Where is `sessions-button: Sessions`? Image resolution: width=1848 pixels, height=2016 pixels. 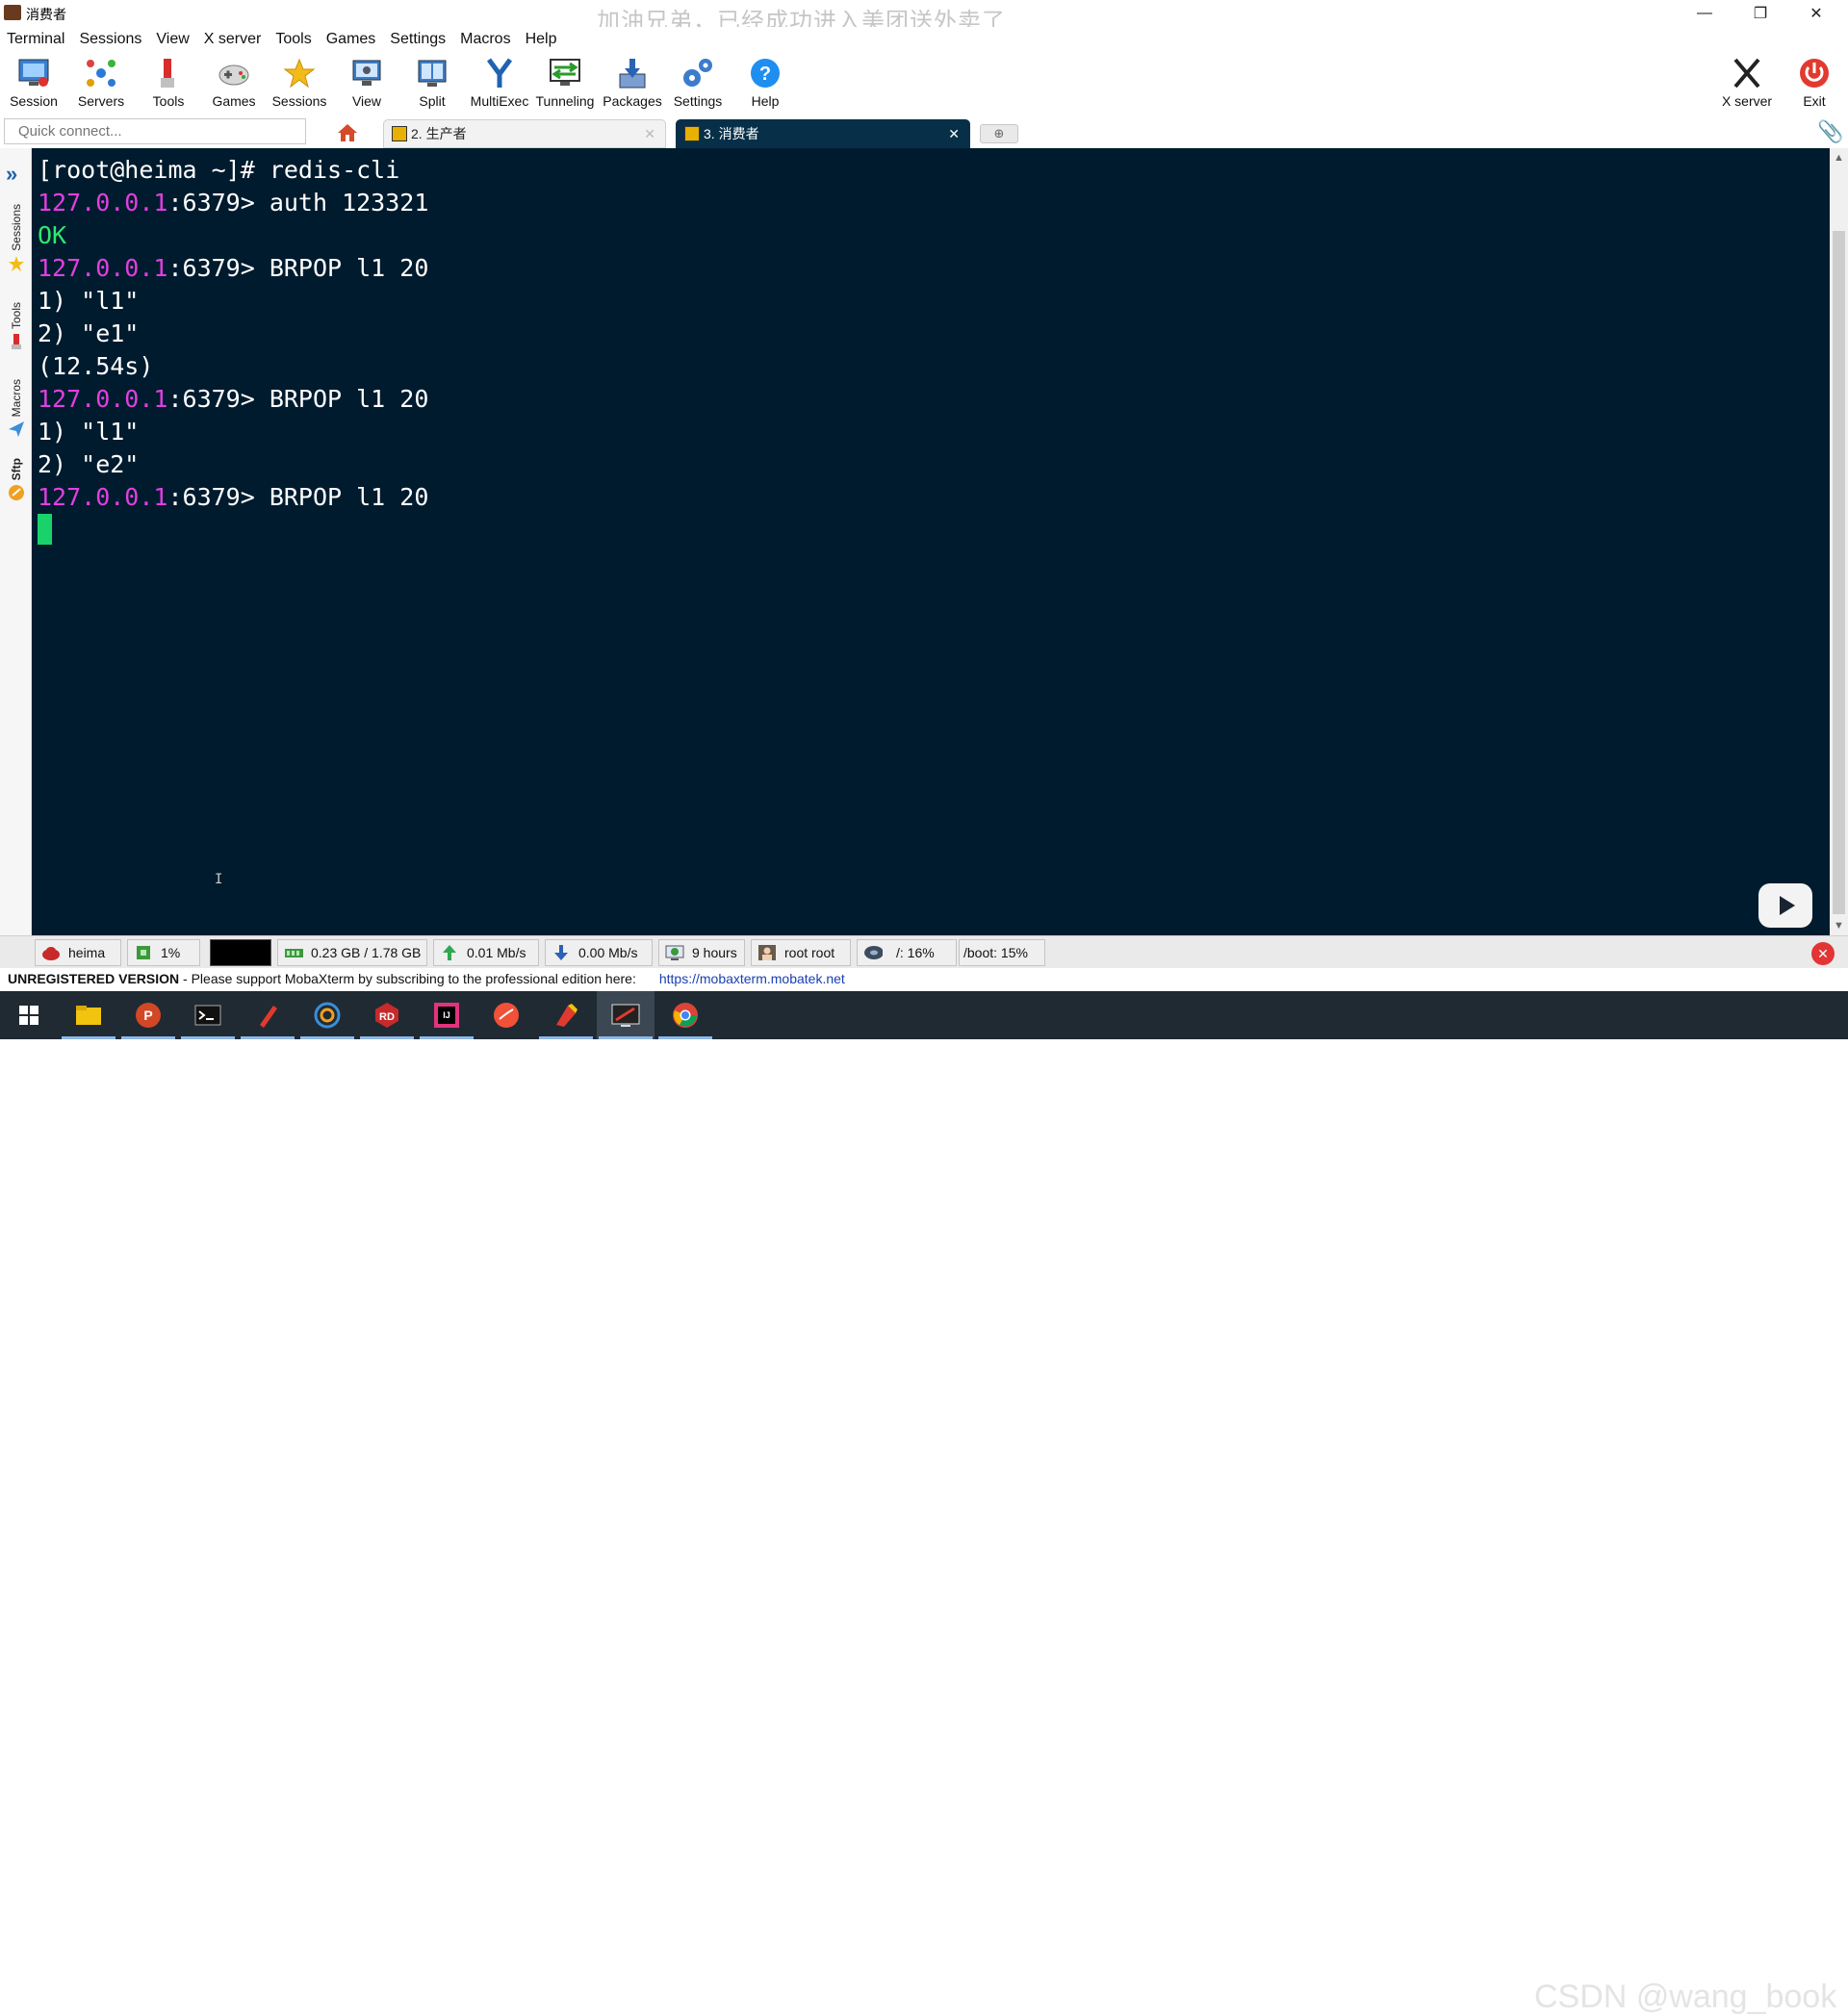 sessions-button: Sessions is located at coordinates (299, 83).